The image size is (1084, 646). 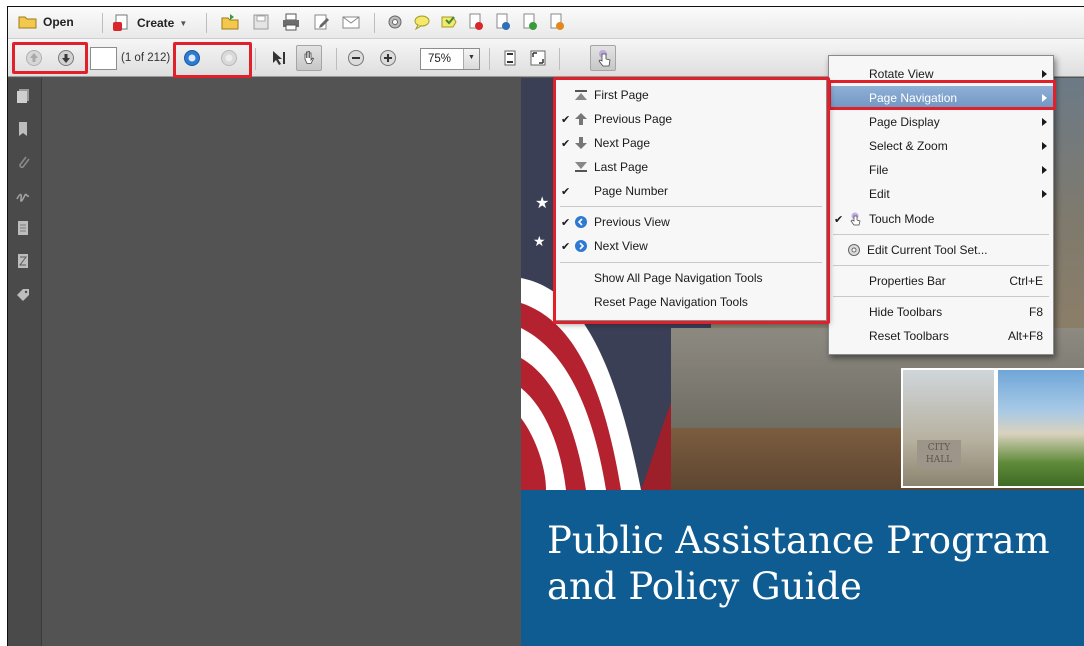 What do you see at coordinates (941, 336) in the screenshot?
I see `menu-item-reset-toolbars: Reset Toolbars Alt+F8` at bounding box center [941, 336].